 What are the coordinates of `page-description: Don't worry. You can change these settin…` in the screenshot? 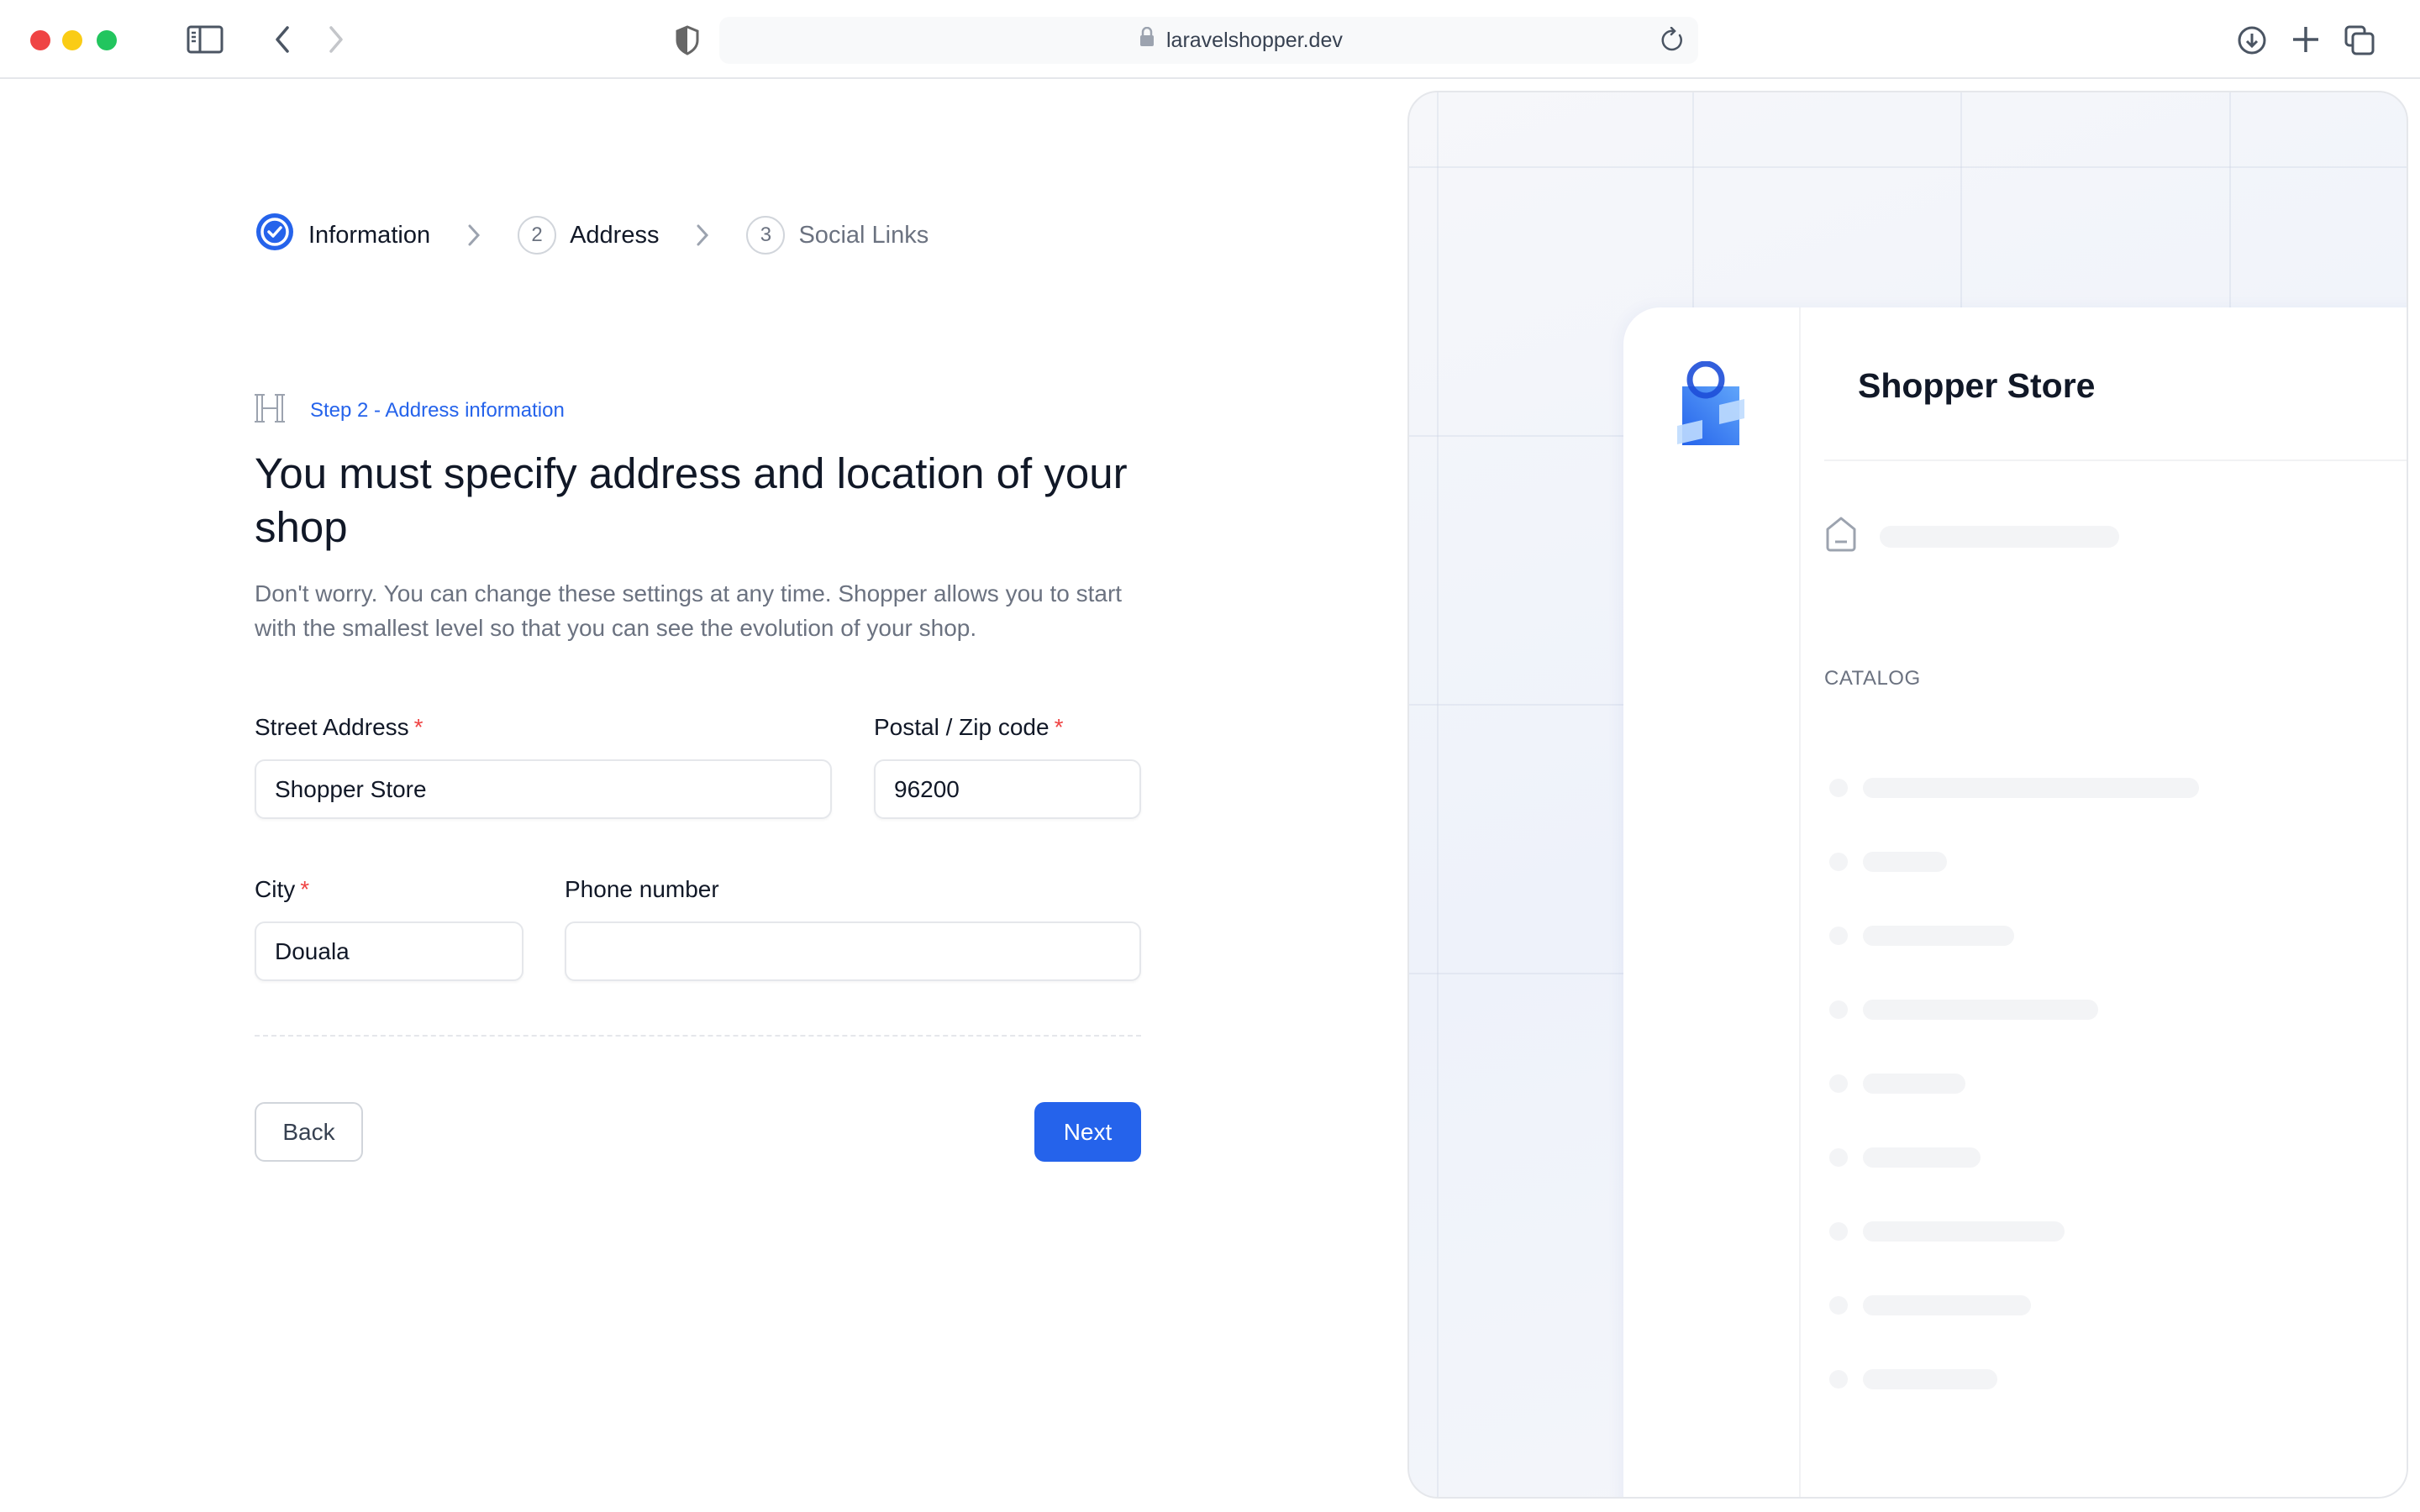 It's located at (689, 610).